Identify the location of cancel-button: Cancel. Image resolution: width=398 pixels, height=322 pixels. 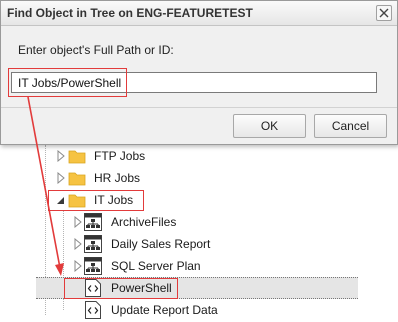
(350, 126).